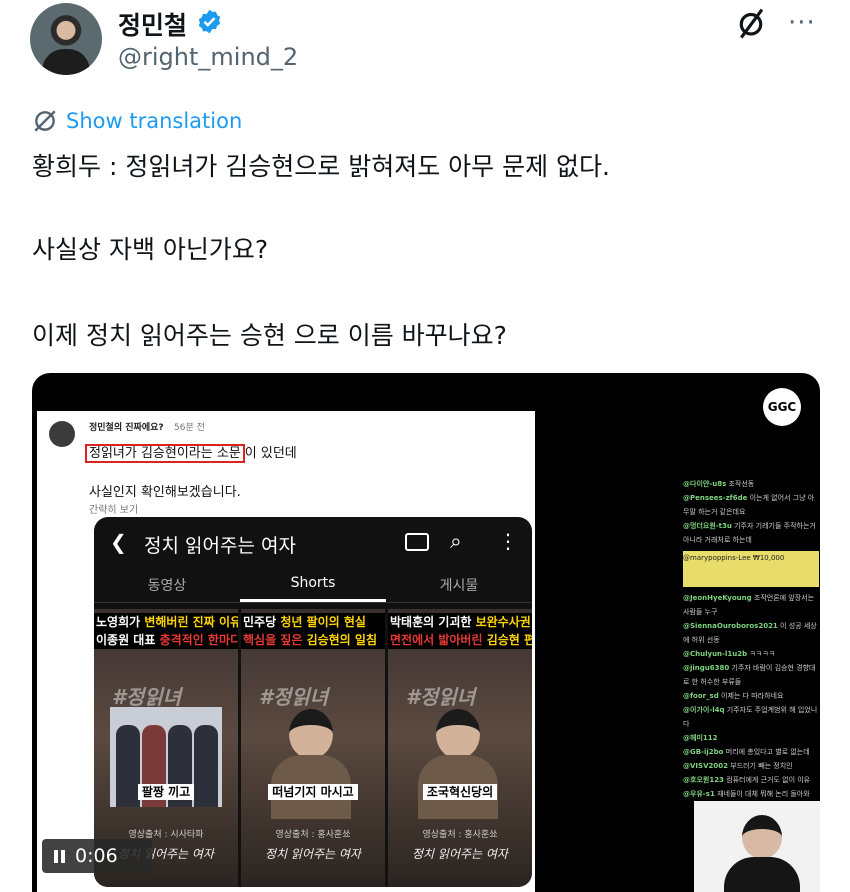 This screenshot has height=892, width=850. I want to click on chat-message: @VISV2002 부드러기 빼는 정치인, so click(738, 766).